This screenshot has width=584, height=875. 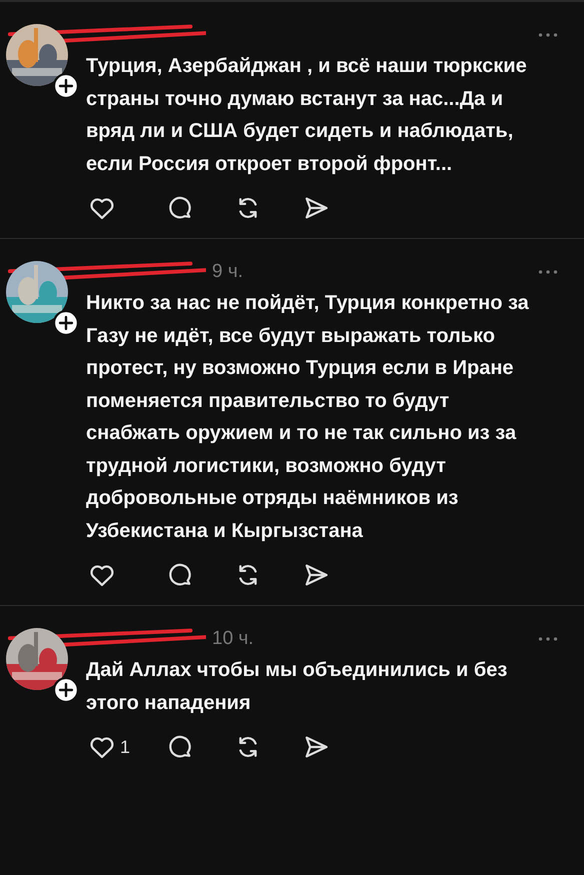 I want to click on post-time: 10 ч., so click(x=233, y=639).